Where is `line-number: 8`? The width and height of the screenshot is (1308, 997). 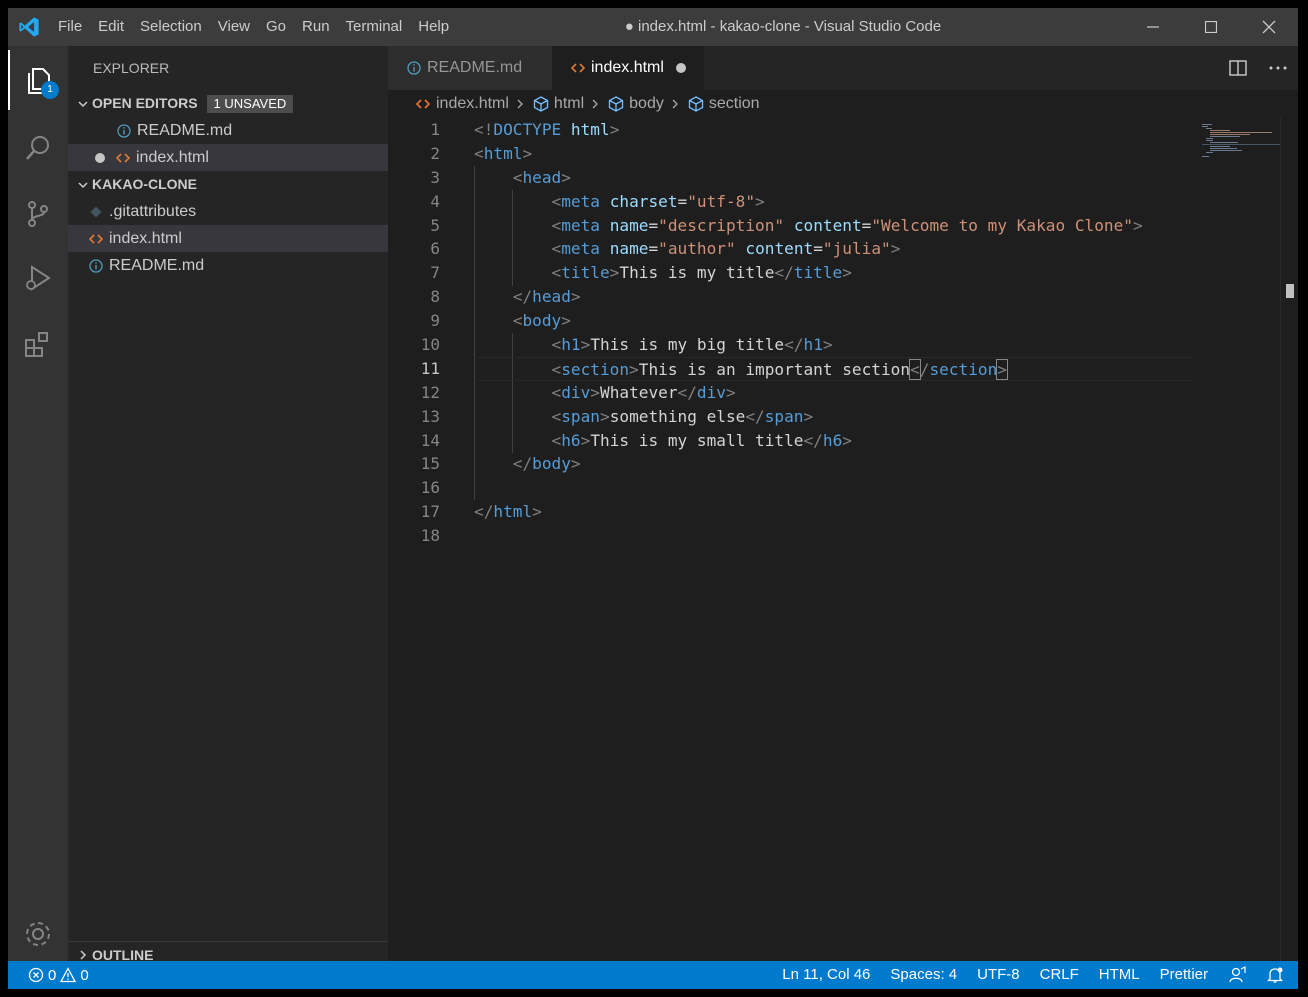
line-number: 8 is located at coordinates (435, 297).